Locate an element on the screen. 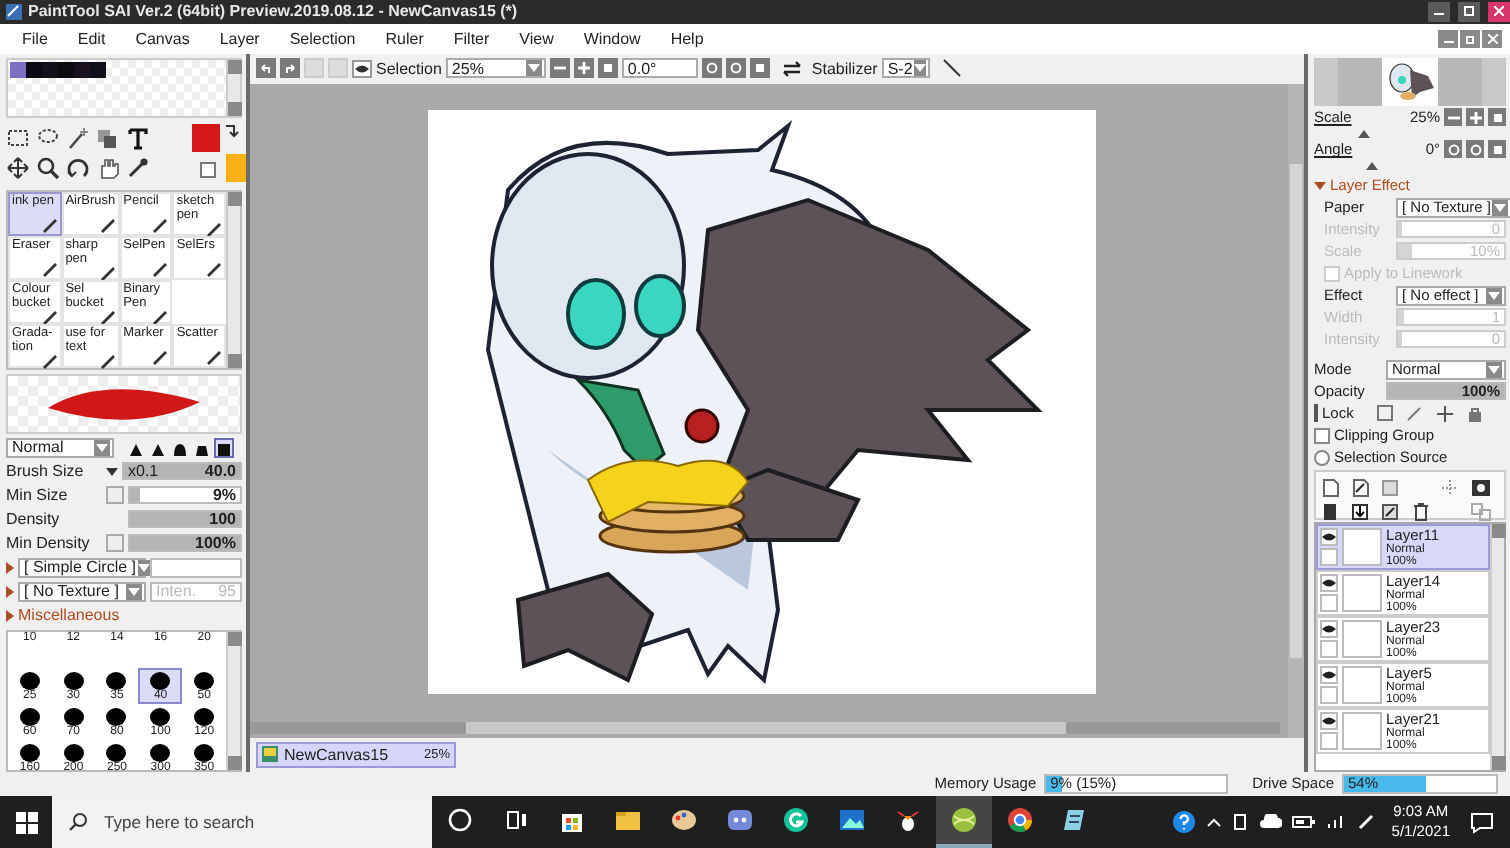  scale-slider-thumb is located at coordinates (1364, 133).